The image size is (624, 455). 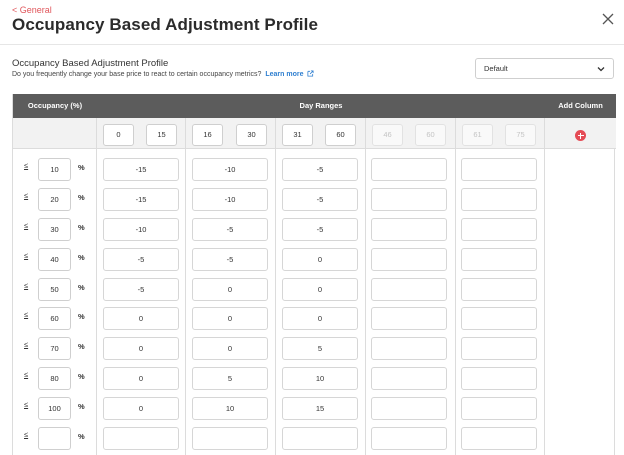 What do you see at coordinates (310, 73) in the screenshot?
I see `external-link-icon` at bounding box center [310, 73].